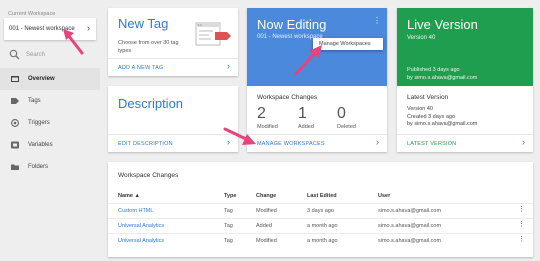 The height and width of the screenshot is (261, 540). I want to click on manage-workspaces-link: MANAGE WORKSPACES, so click(291, 144).